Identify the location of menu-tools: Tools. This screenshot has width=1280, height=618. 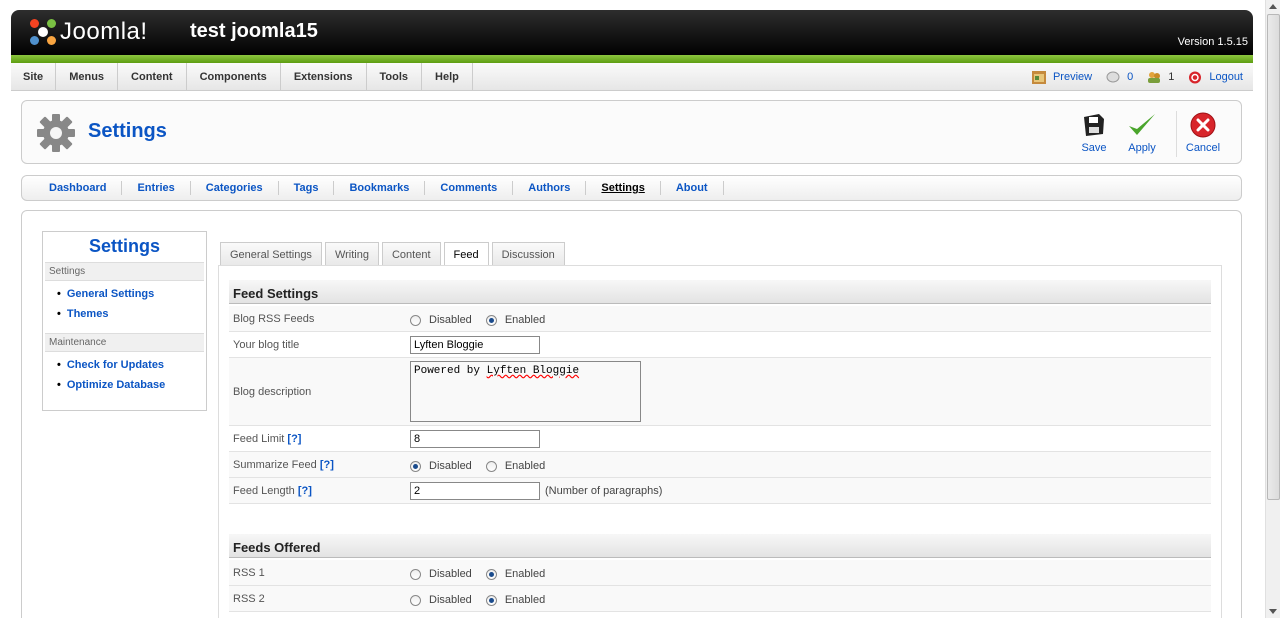
(395, 76).